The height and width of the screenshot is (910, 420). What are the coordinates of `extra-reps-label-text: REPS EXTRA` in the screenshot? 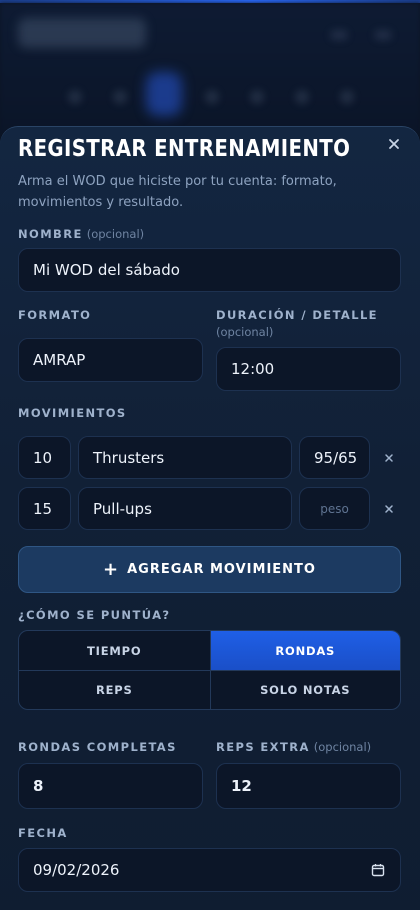 It's located at (263, 747).